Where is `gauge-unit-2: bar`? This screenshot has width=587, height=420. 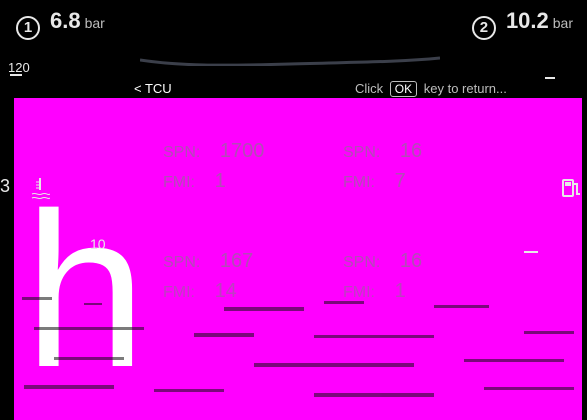
gauge-unit-2: bar is located at coordinates (562, 23).